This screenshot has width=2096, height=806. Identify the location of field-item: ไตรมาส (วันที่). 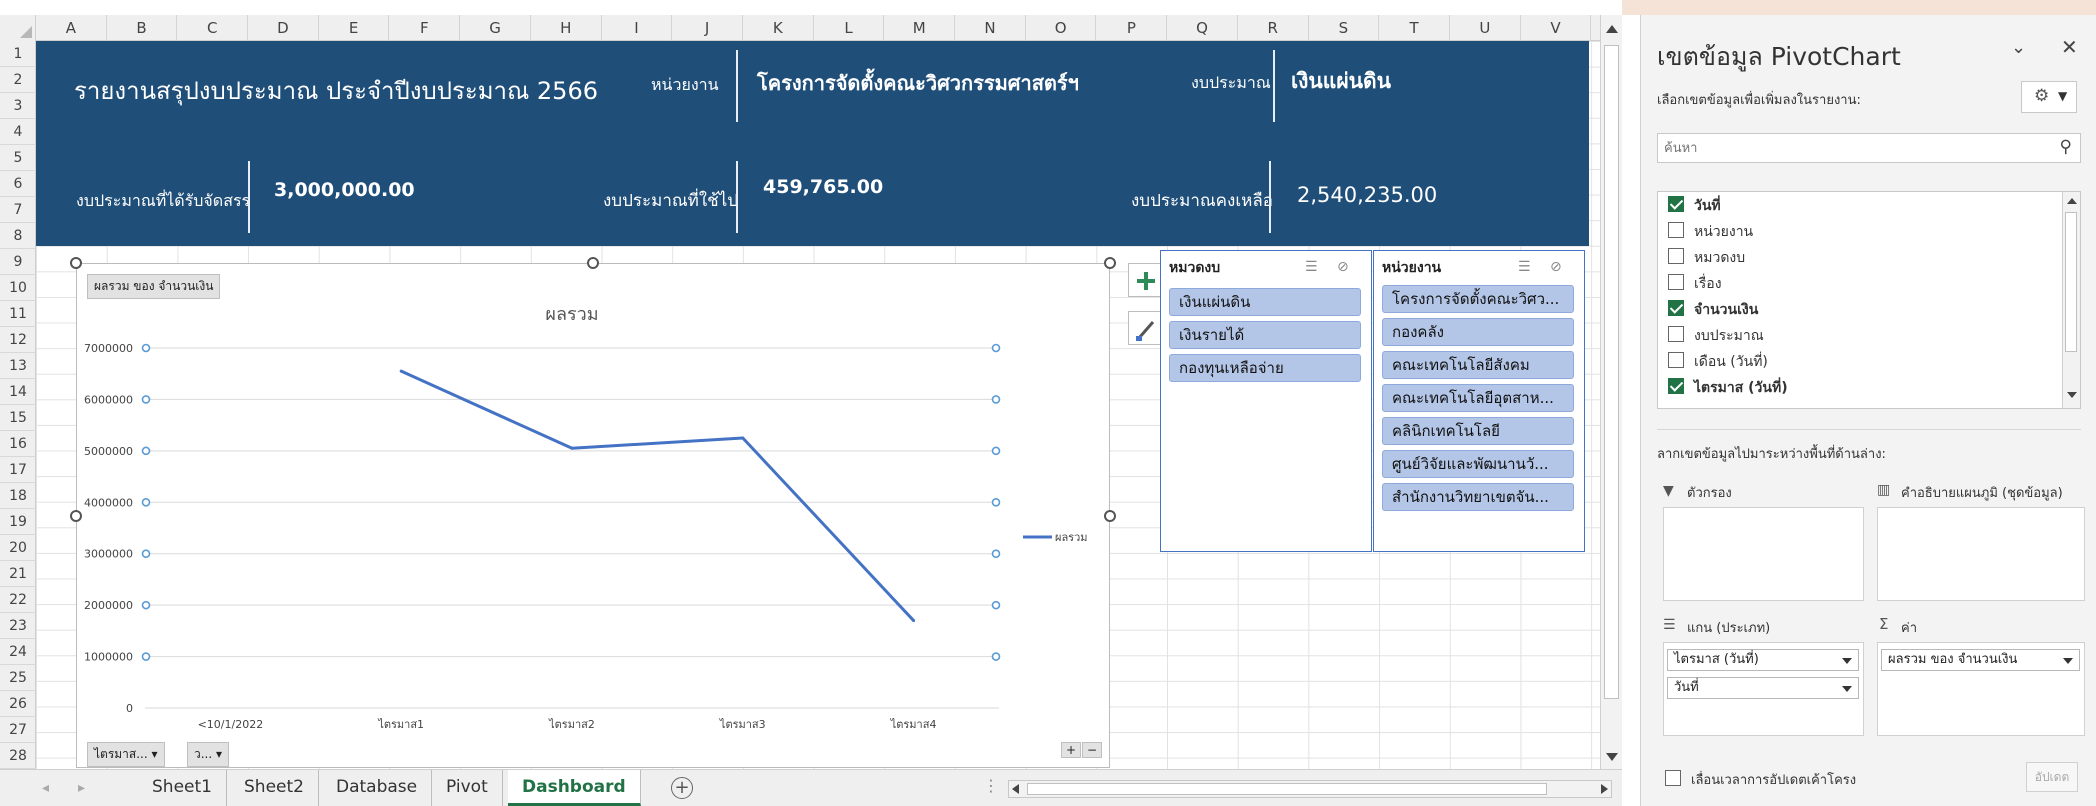
(1728, 388).